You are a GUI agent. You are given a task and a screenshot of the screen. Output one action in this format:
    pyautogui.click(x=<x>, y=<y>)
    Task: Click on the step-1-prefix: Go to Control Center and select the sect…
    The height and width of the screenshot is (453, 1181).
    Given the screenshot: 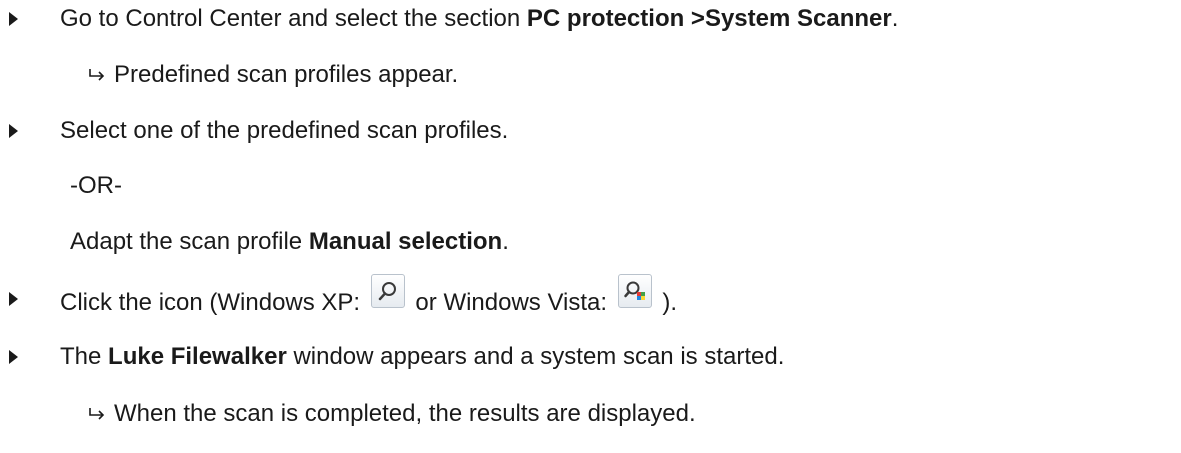 What is the action you would take?
    pyautogui.click(x=293, y=18)
    